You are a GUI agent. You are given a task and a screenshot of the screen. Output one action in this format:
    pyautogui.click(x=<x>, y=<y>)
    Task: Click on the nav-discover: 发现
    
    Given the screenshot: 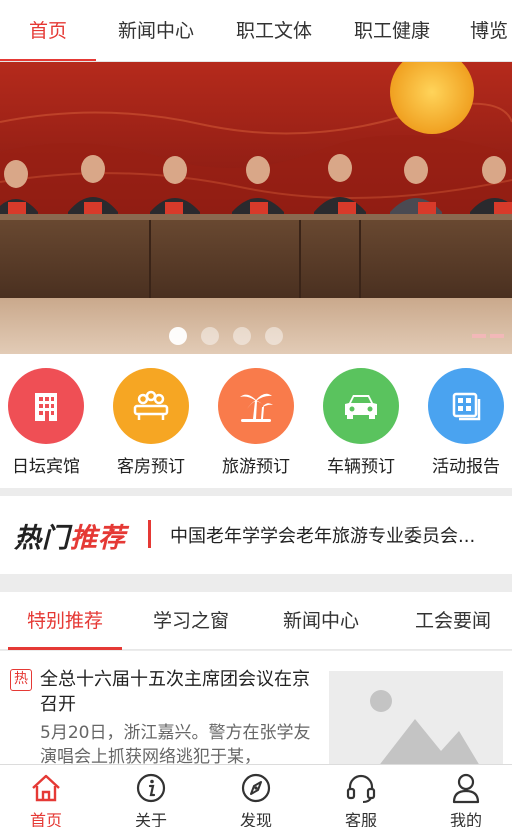 What is the action you would take?
    pyautogui.click(x=256, y=799)
    